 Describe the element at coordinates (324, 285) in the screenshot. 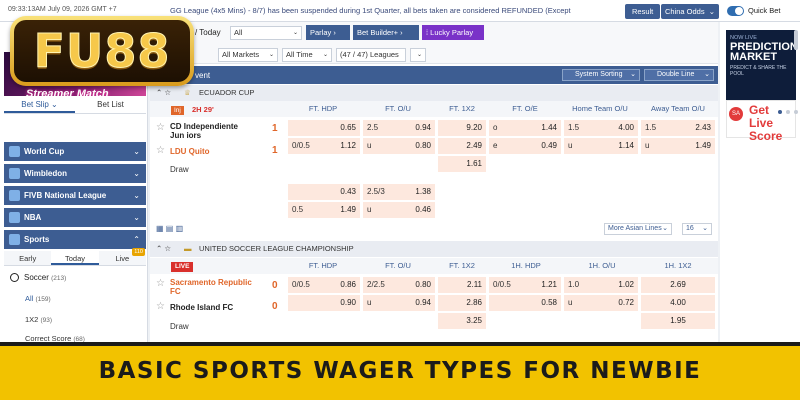

I see `odds-cell: 0/0.5 0.86` at that location.